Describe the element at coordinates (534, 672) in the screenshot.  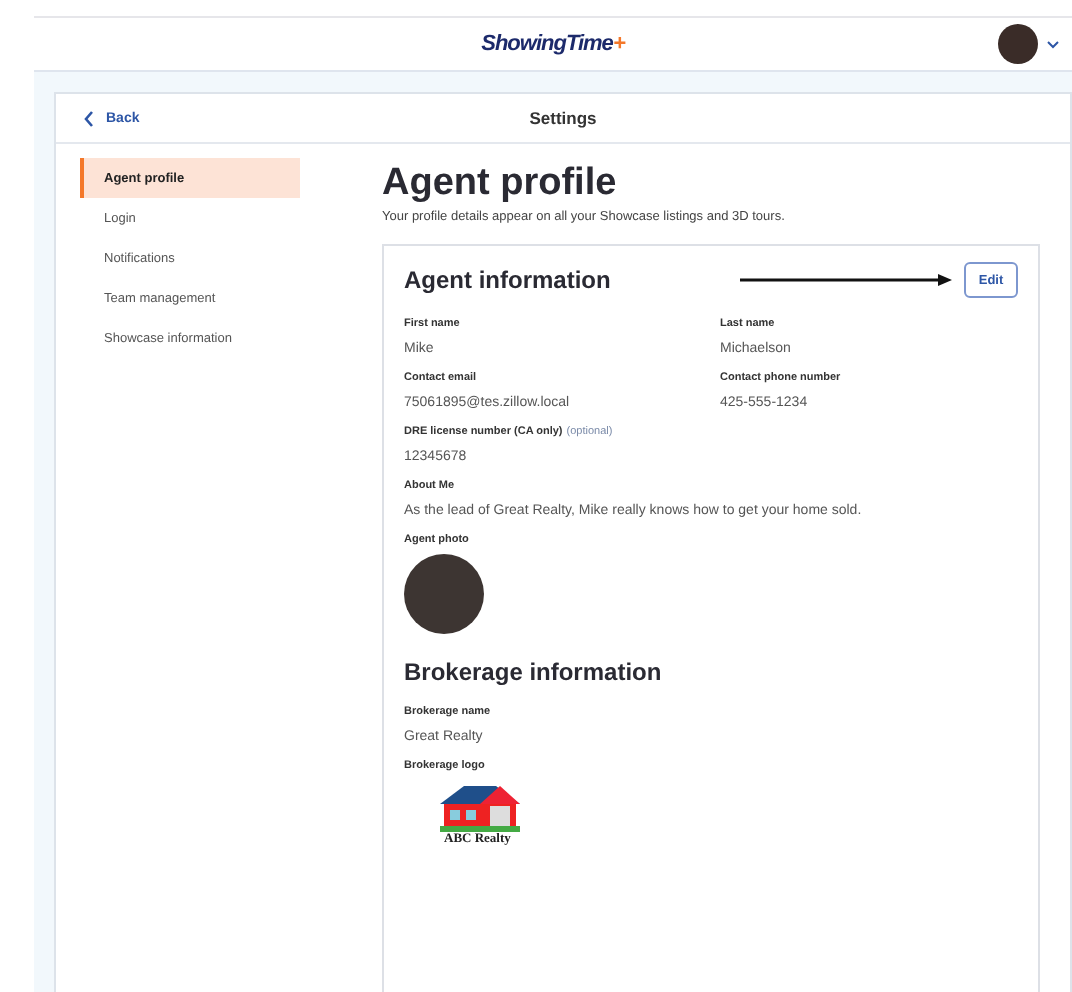
I see `section-title: Brokerage information` at that location.